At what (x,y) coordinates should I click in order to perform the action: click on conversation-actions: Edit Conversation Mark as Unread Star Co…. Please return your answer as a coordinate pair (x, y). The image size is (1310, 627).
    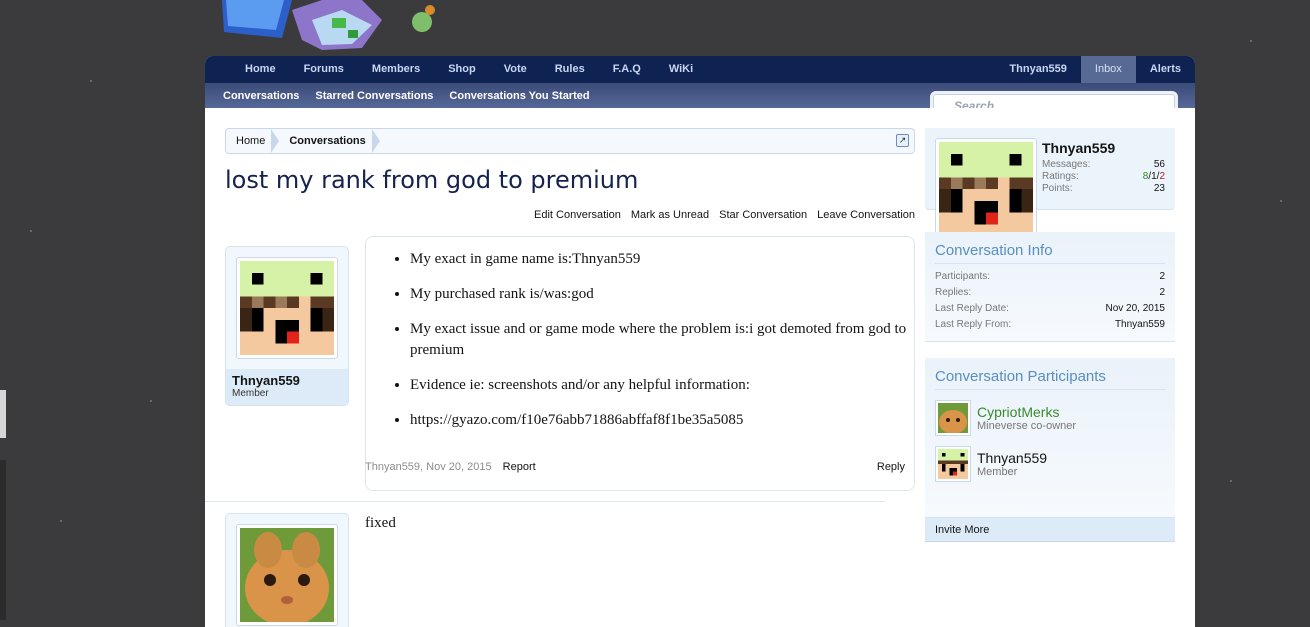
    Looking at the image, I should click on (724, 215).